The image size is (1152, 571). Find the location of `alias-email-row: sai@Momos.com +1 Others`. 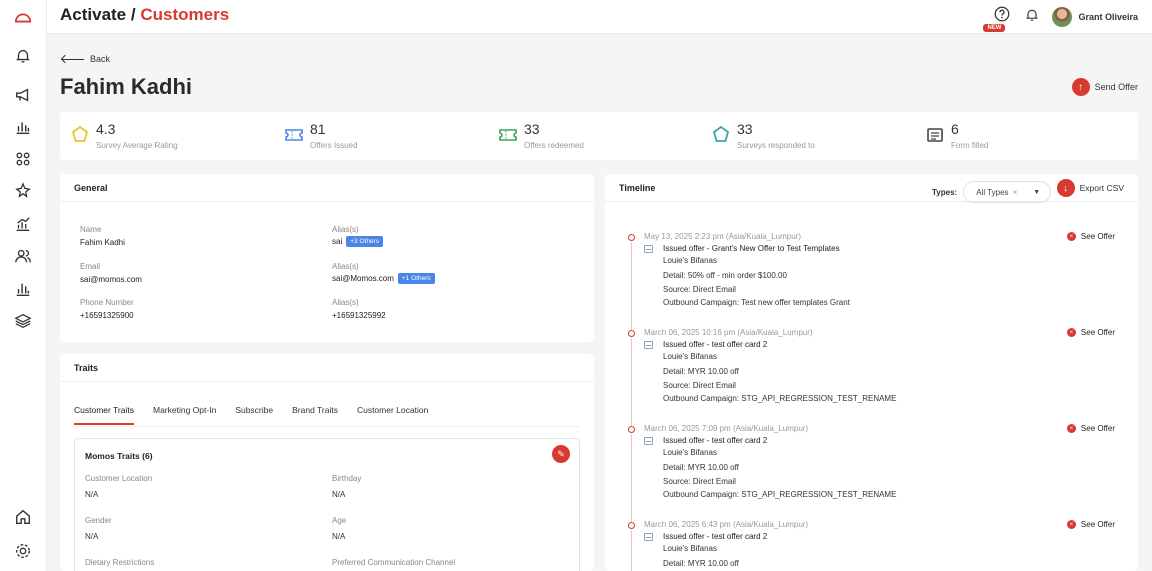

alias-email-row: sai@Momos.com +1 Others is located at coordinates (383, 278).